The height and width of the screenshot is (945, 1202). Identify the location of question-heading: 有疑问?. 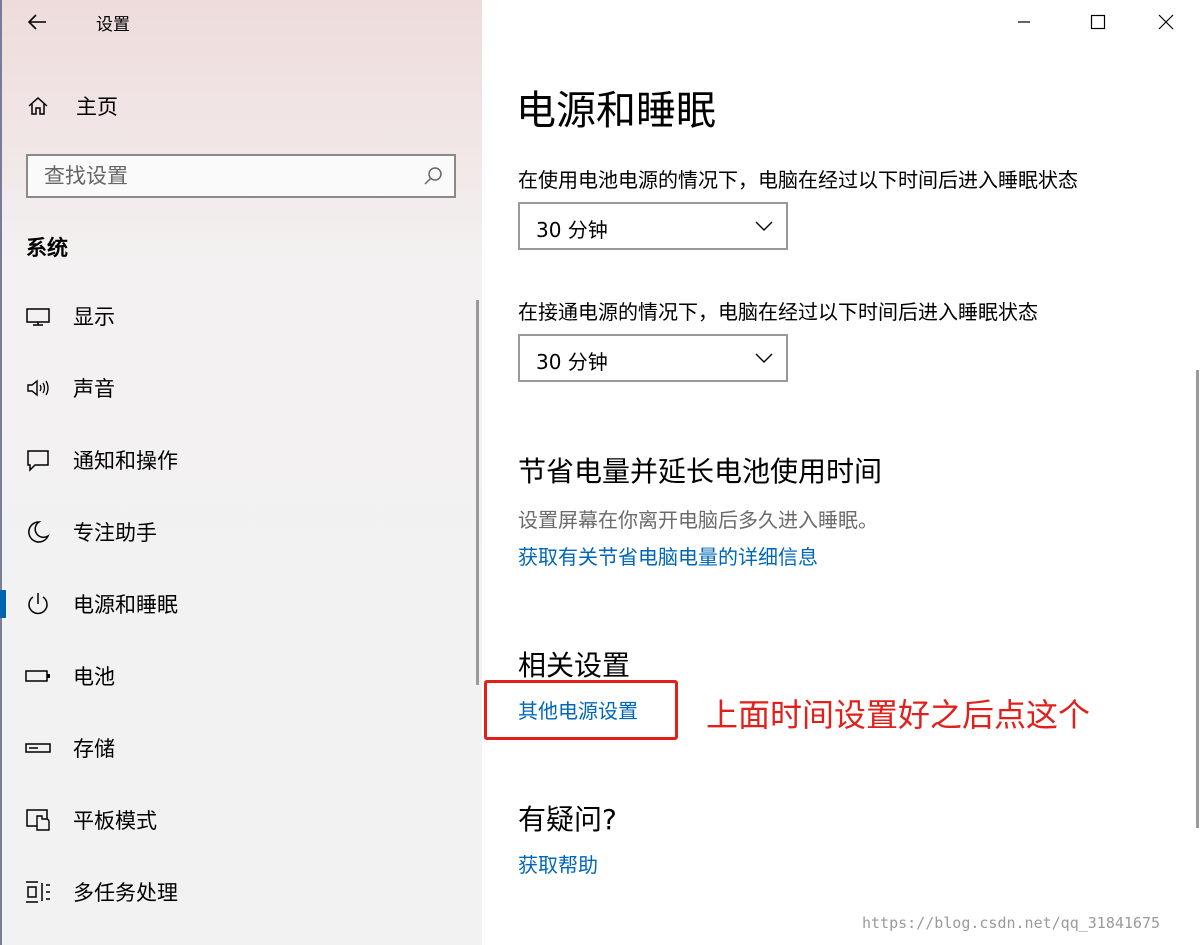
(567, 819).